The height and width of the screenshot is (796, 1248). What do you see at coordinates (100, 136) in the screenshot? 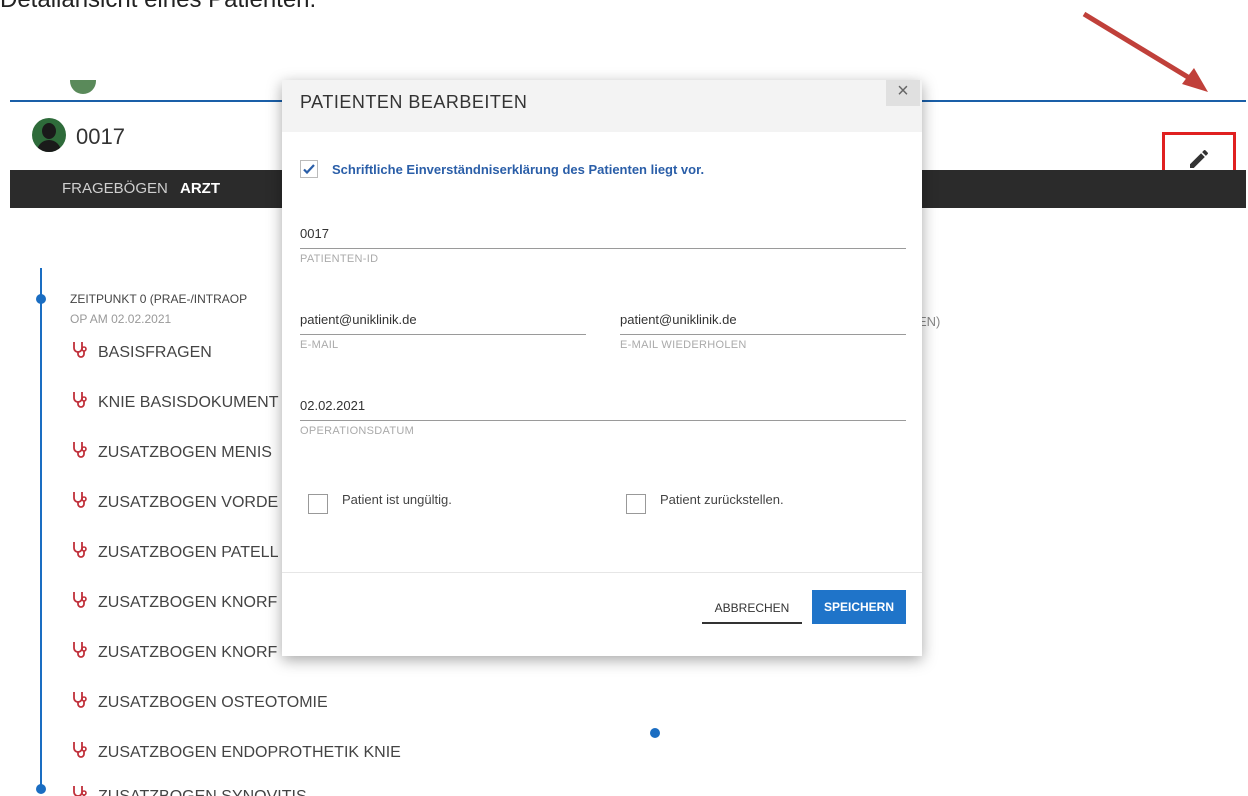
I see `patient-id: 0017` at bounding box center [100, 136].